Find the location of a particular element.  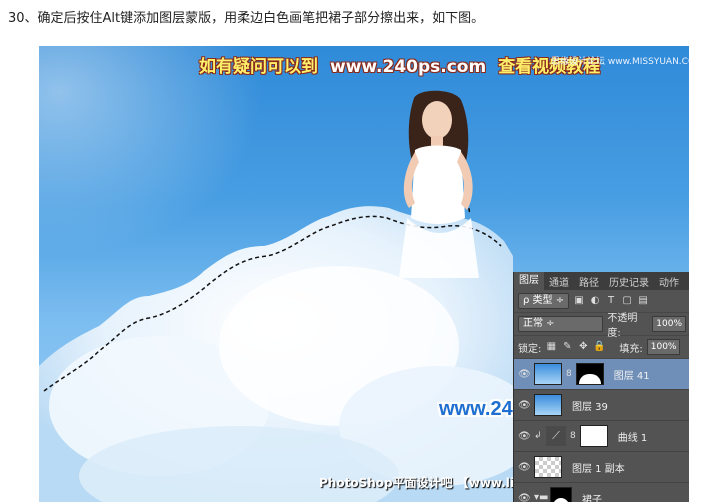

watermark-top-url: www.240ps.com is located at coordinates (408, 67).